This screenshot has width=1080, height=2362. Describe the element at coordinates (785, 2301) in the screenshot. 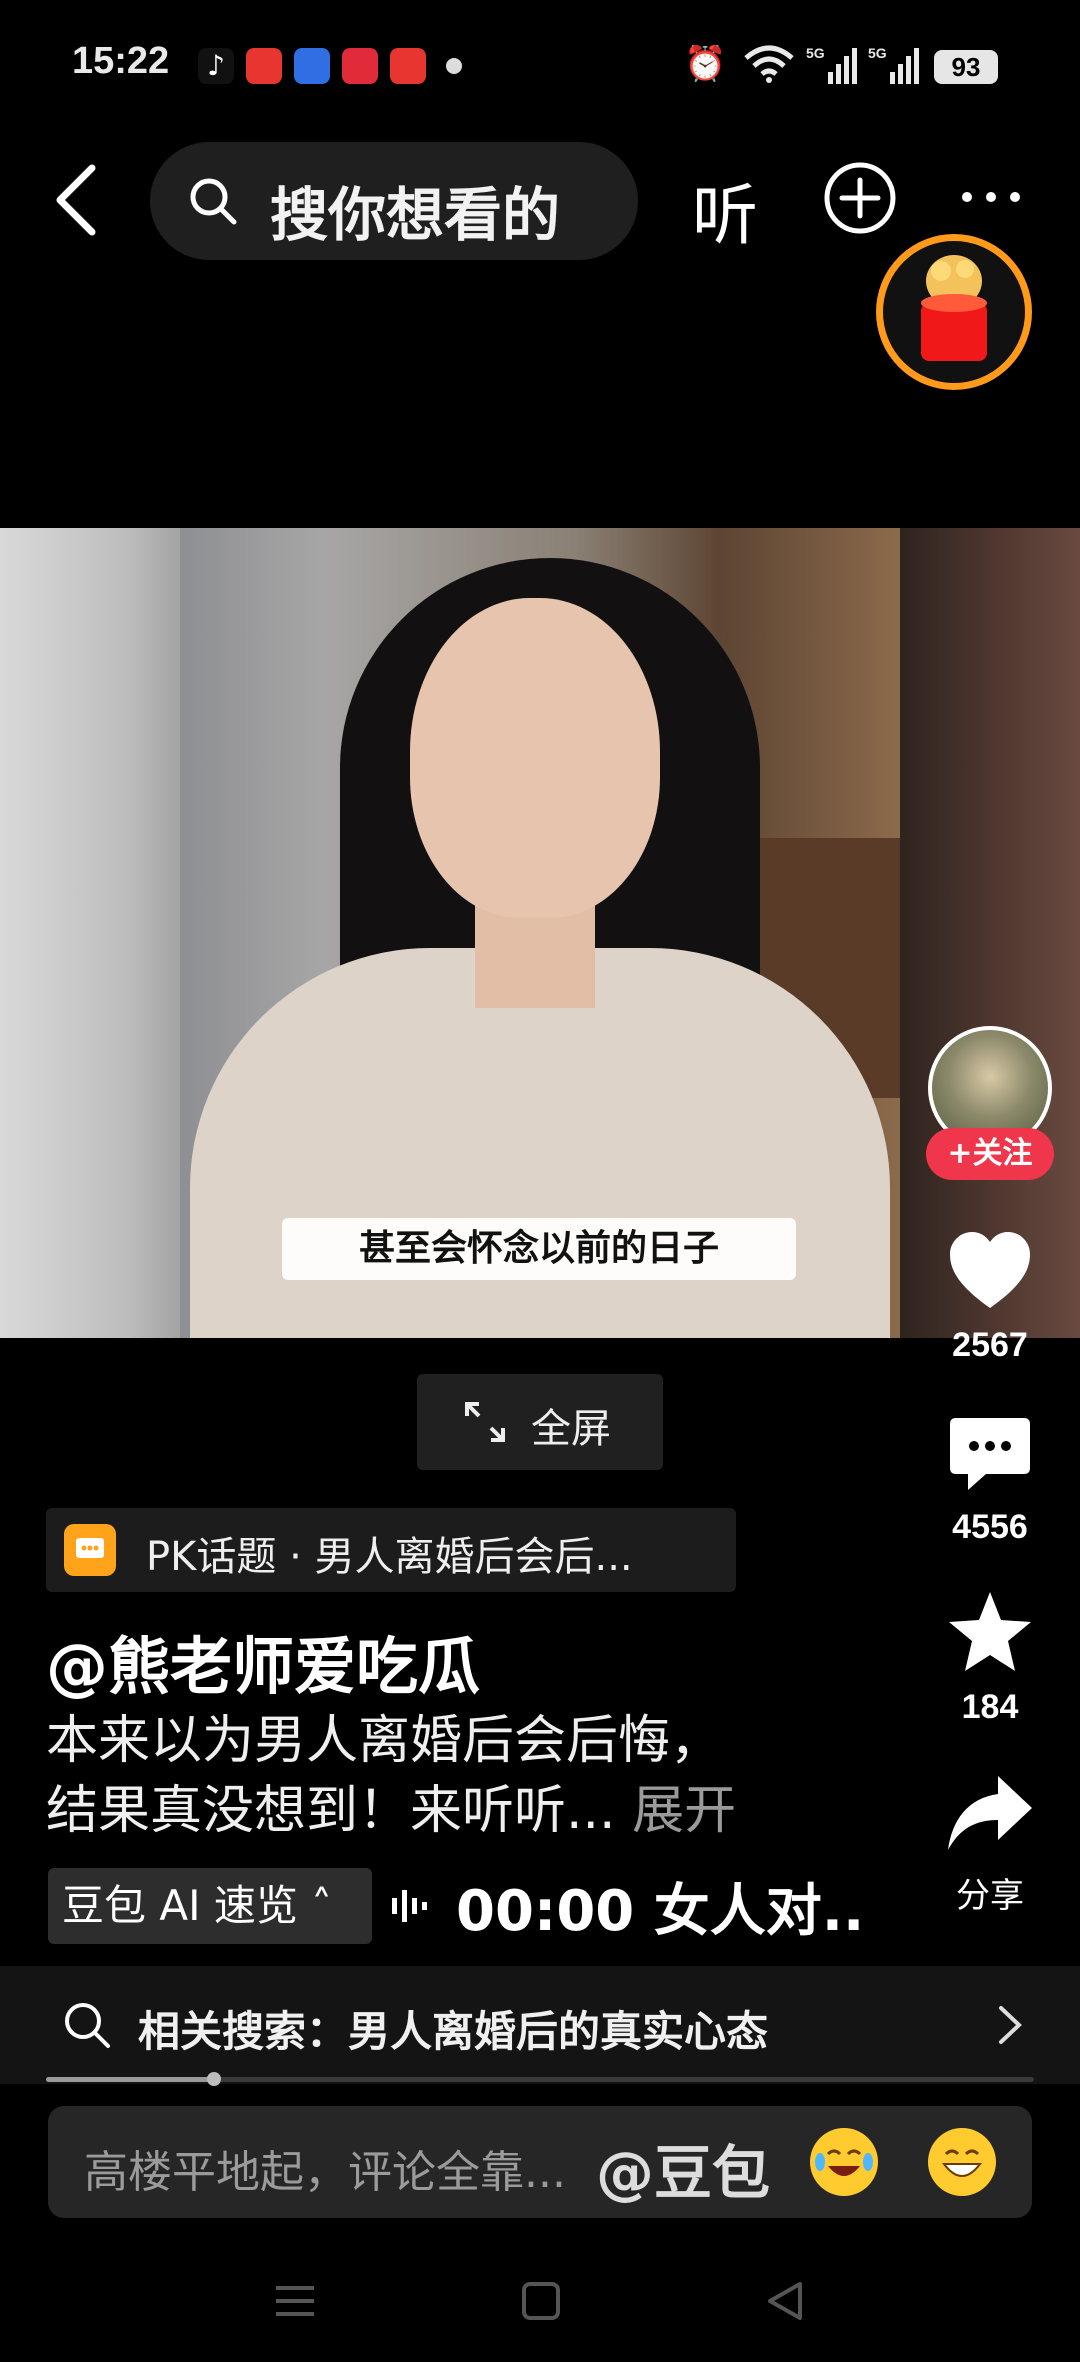

I see `back-nav-icon` at that location.